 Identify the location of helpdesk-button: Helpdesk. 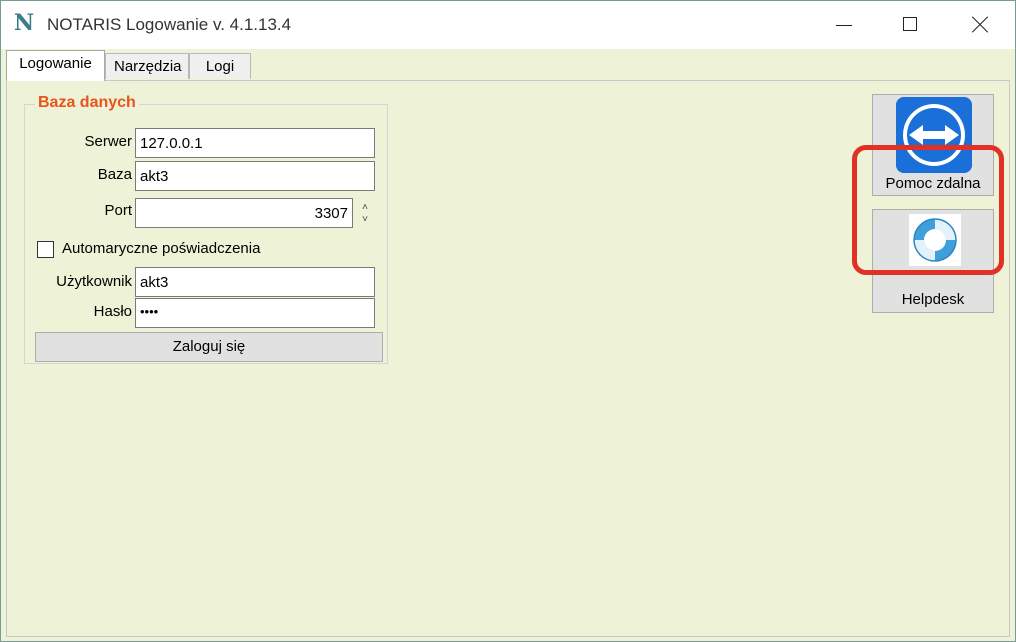
(933, 261).